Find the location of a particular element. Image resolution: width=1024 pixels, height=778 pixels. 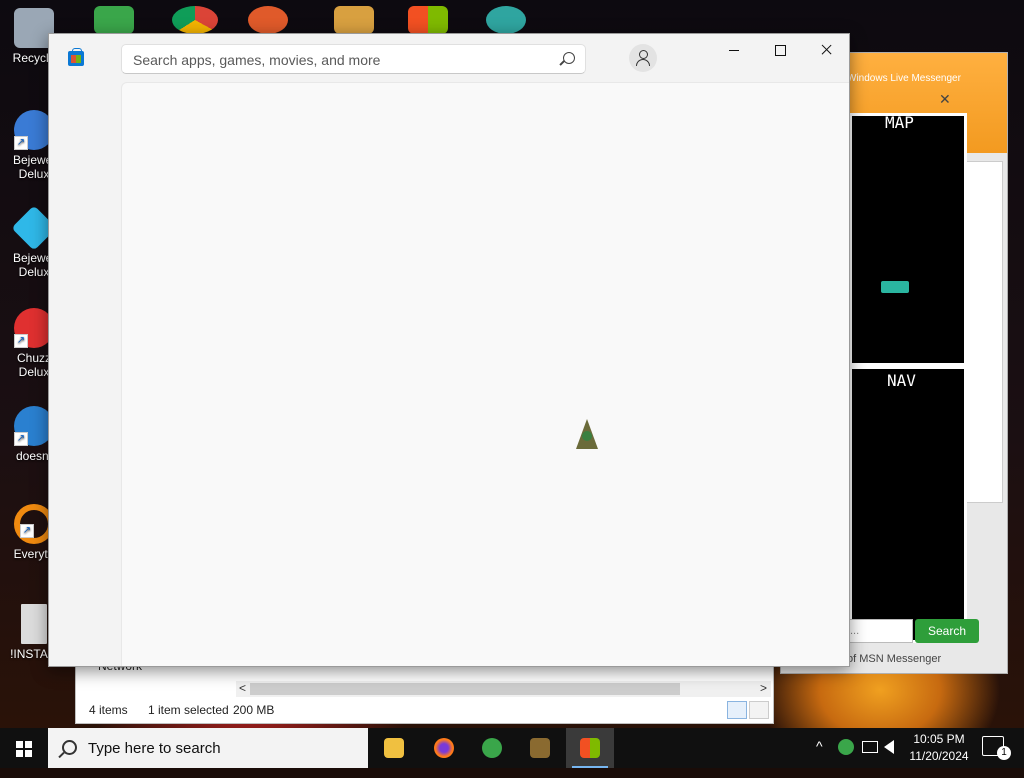

map-label: MAP is located at coordinates (899, 122).